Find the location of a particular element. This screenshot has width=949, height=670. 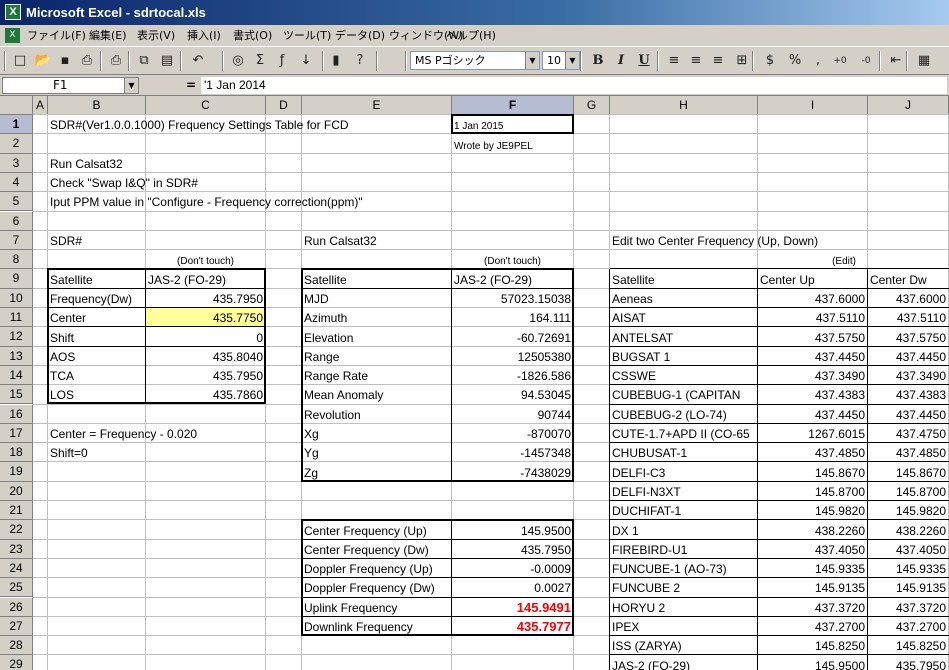

freq-value-5: 435.7977 is located at coordinates (512, 626).